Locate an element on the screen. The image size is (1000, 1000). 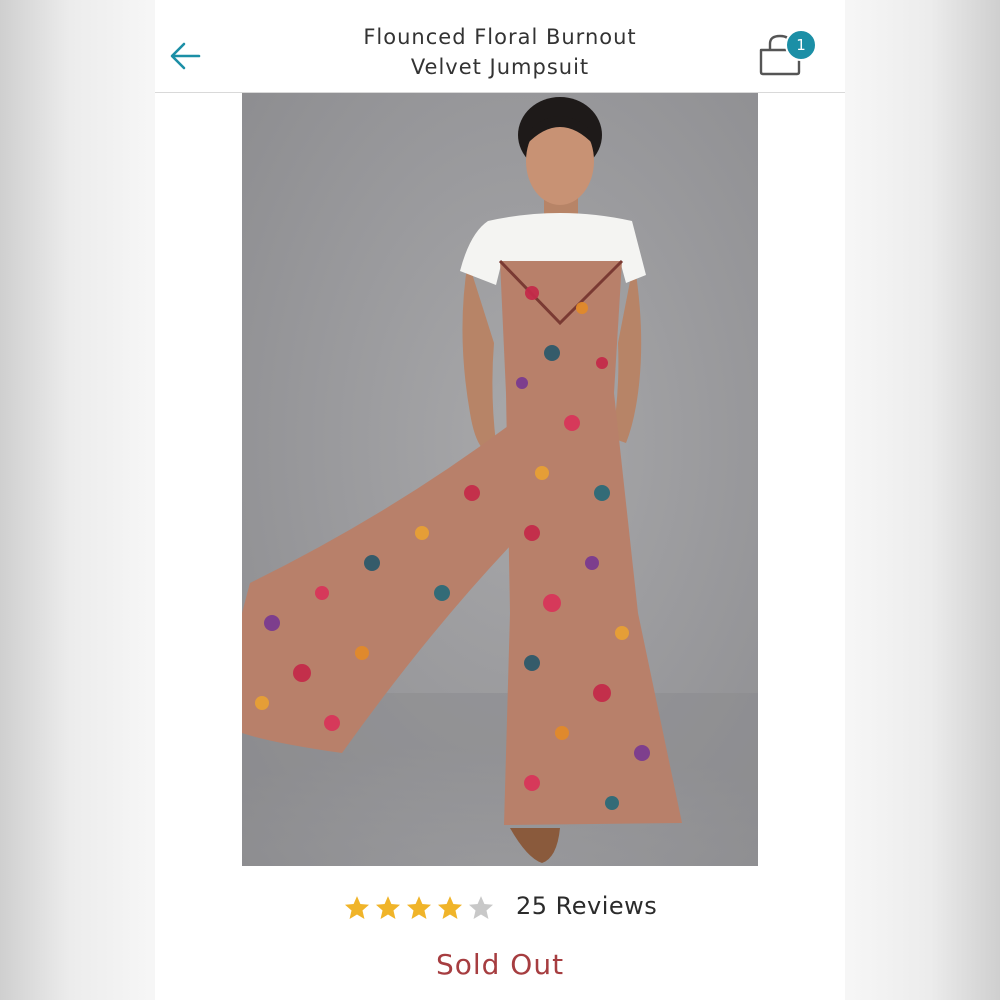
page-title: Flounced Floral Burnout Velvet Jumpsuit is located at coordinates (500, 52).